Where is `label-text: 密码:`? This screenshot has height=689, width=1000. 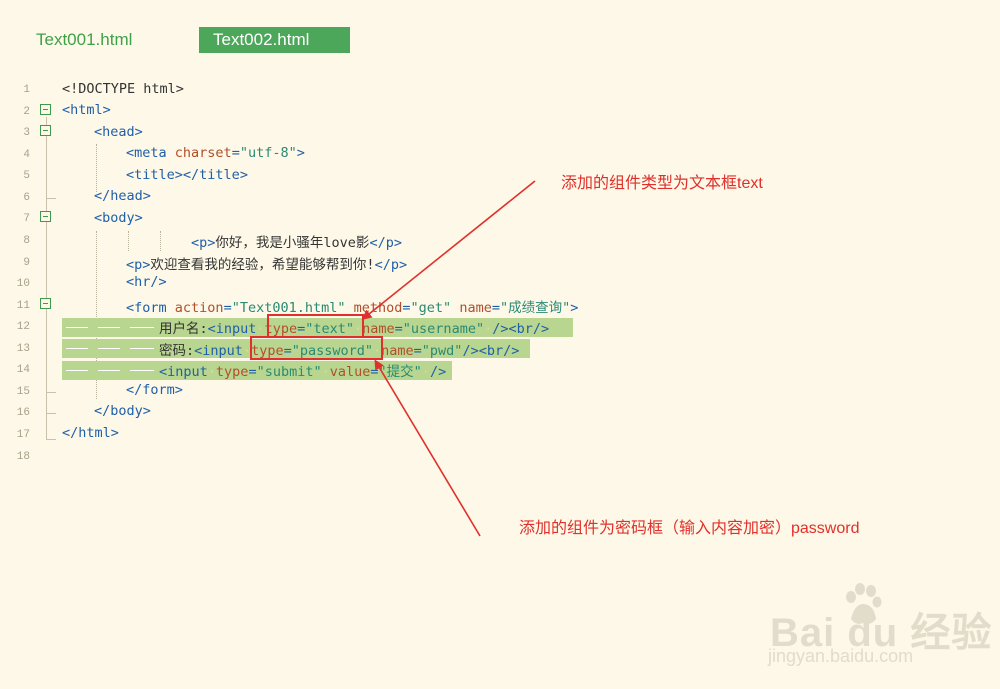 label-text: 密码: is located at coordinates (177, 351).